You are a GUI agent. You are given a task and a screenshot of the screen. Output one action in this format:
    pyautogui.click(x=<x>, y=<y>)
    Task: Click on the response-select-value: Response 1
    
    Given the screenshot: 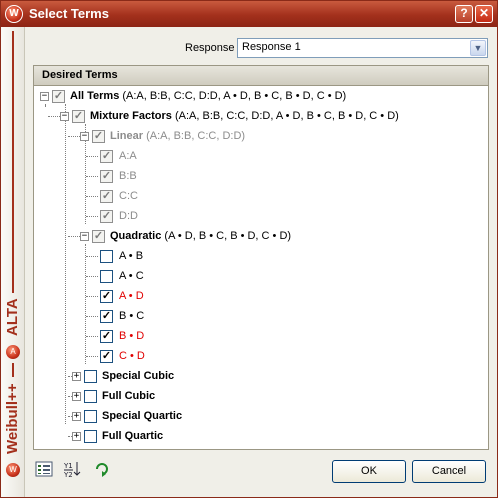 What is the action you would take?
    pyautogui.click(x=271, y=47)
    